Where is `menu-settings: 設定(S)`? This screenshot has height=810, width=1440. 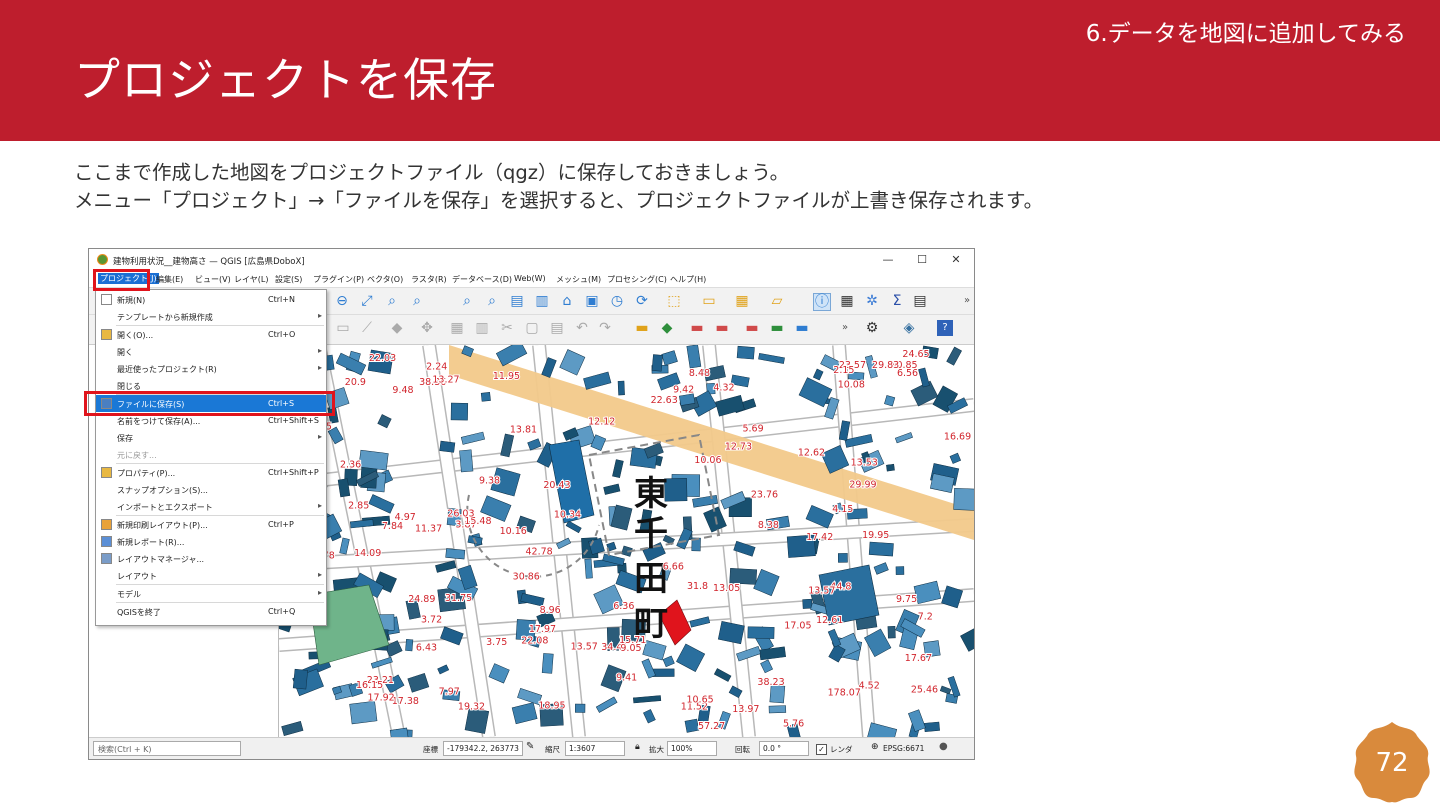 menu-settings: 設定(S) is located at coordinates (288, 279).